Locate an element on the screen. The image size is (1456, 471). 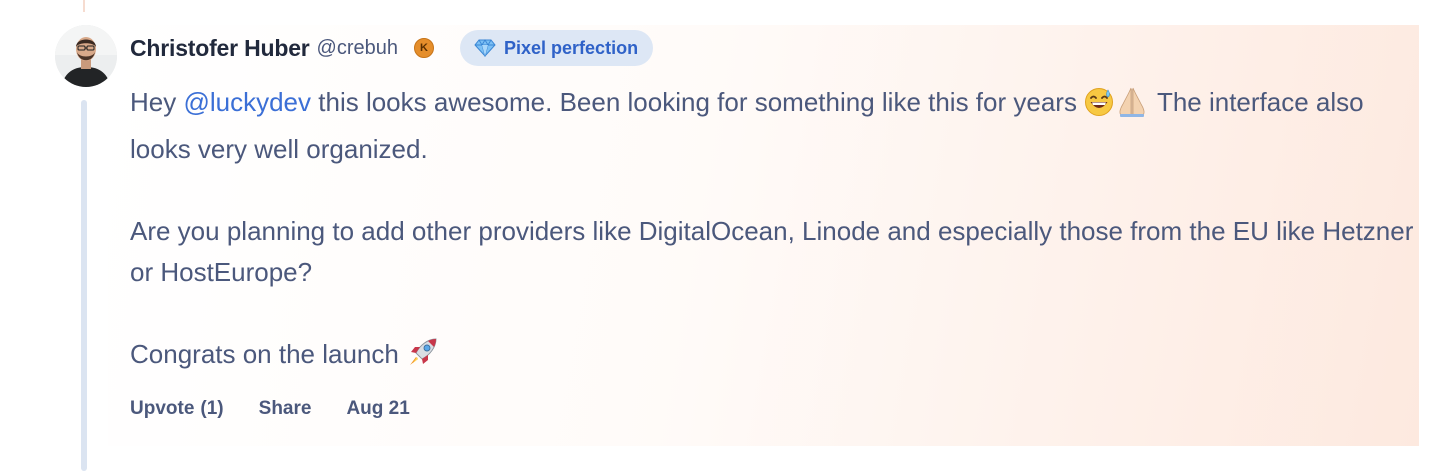
mention-link: @luckydev is located at coordinates (247, 102).